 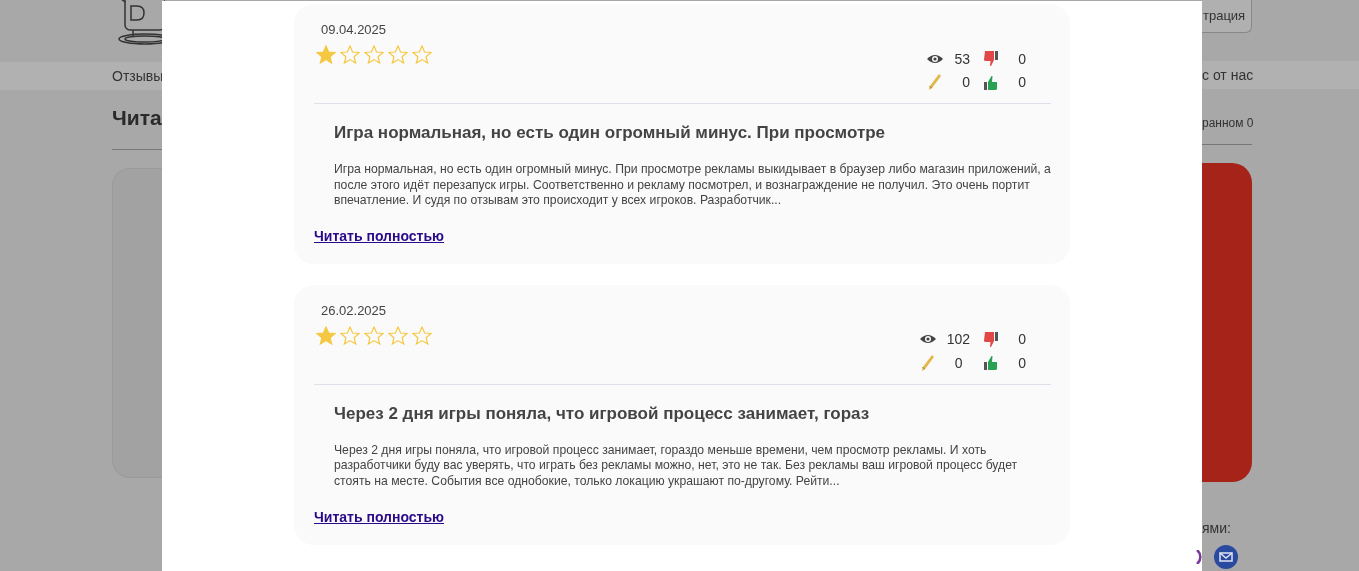 What do you see at coordinates (1227, 16) in the screenshot?
I see `register-button: трация` at bounding box center [1227, 16].